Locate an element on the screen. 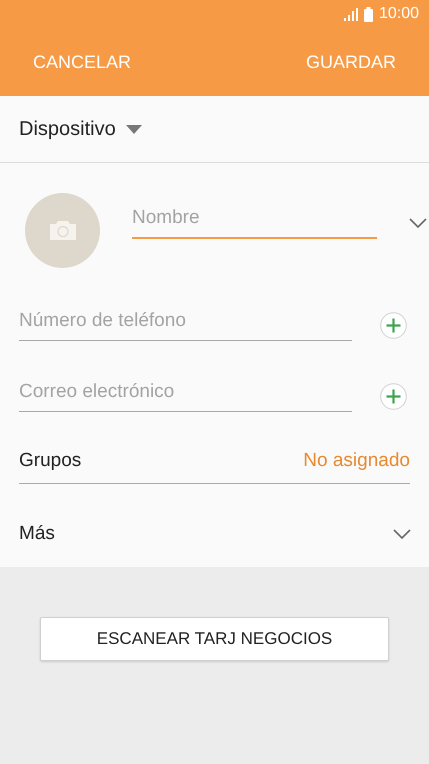 The height and width of the screenshot is (764, 429). more-row: Más is located at coordinates (214, 534).